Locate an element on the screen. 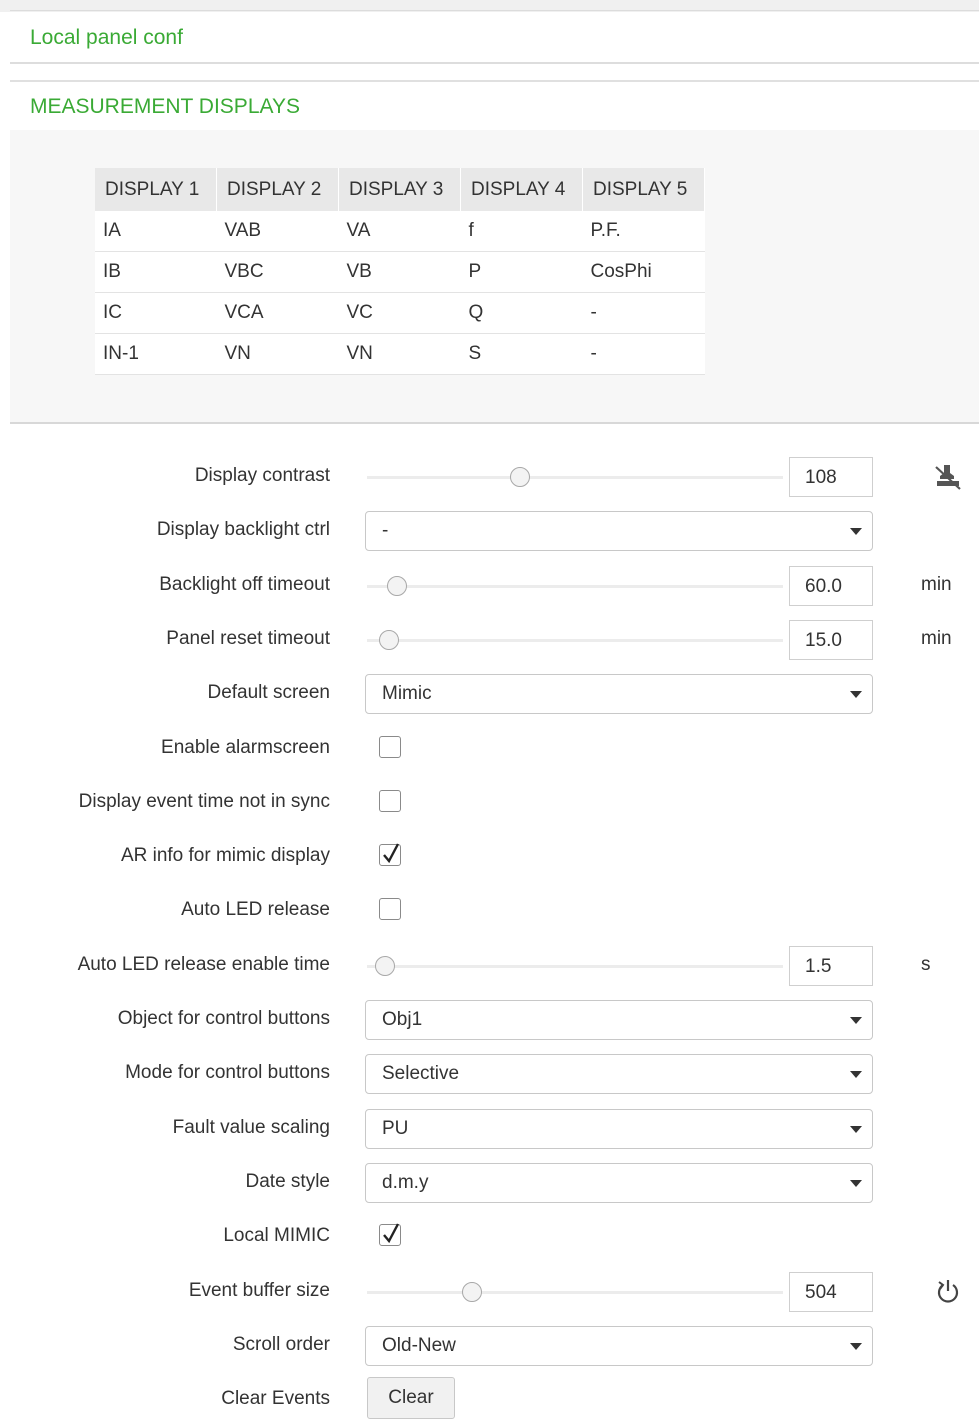 Image resolution: width=979 pixels, height=1420 pixels. table-cell: IB is located at coordinates (156, 272).